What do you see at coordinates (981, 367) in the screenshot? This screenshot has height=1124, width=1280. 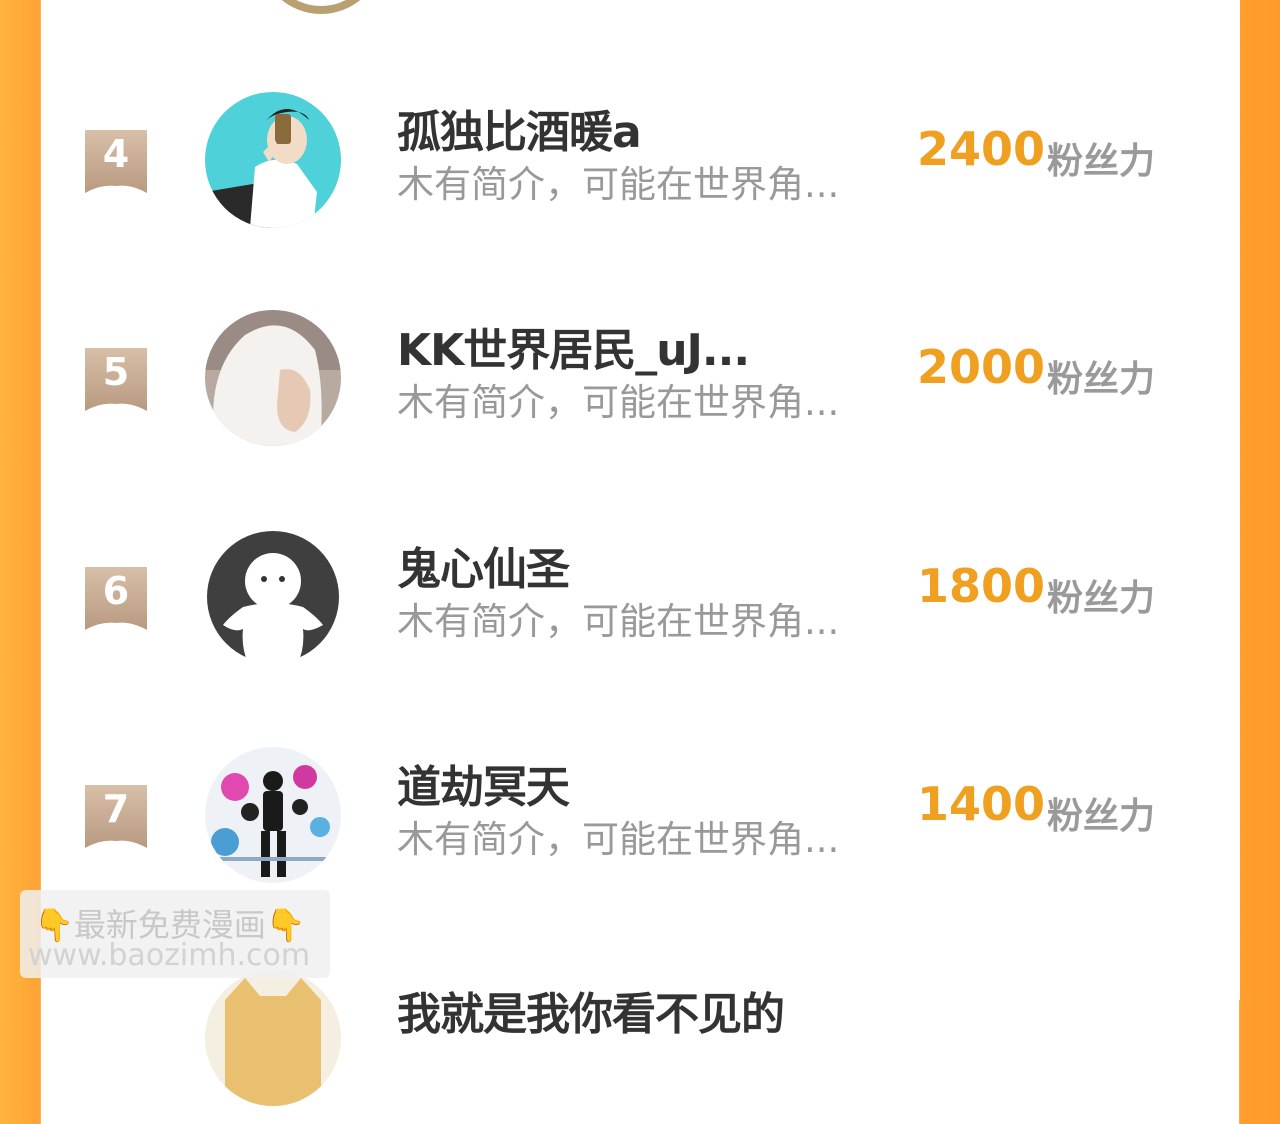 I see `fan-power-score: 2000` at bounding box center [981, 367].